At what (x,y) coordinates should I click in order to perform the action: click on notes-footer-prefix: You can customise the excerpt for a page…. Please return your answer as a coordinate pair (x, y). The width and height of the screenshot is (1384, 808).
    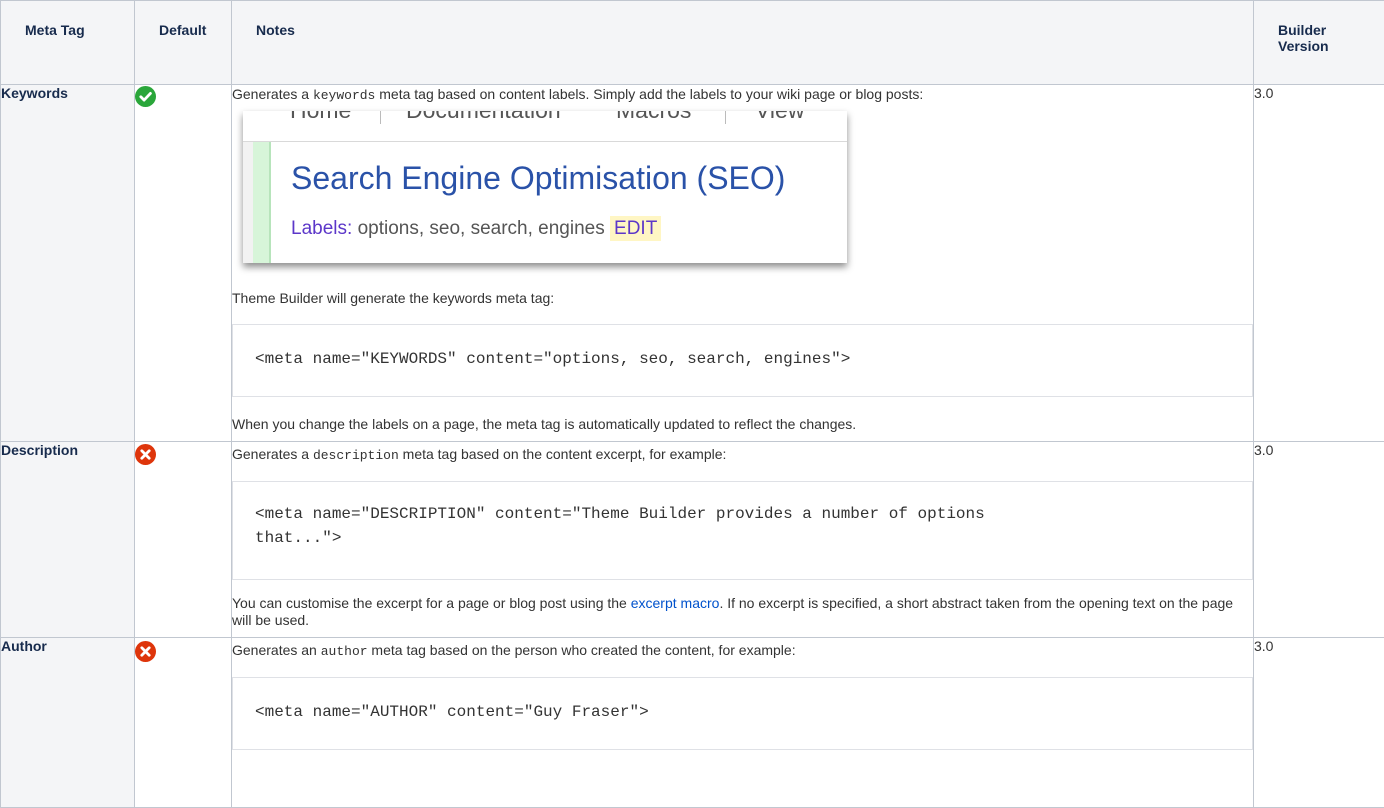
    Looking at the image, I should click on (431, 603).